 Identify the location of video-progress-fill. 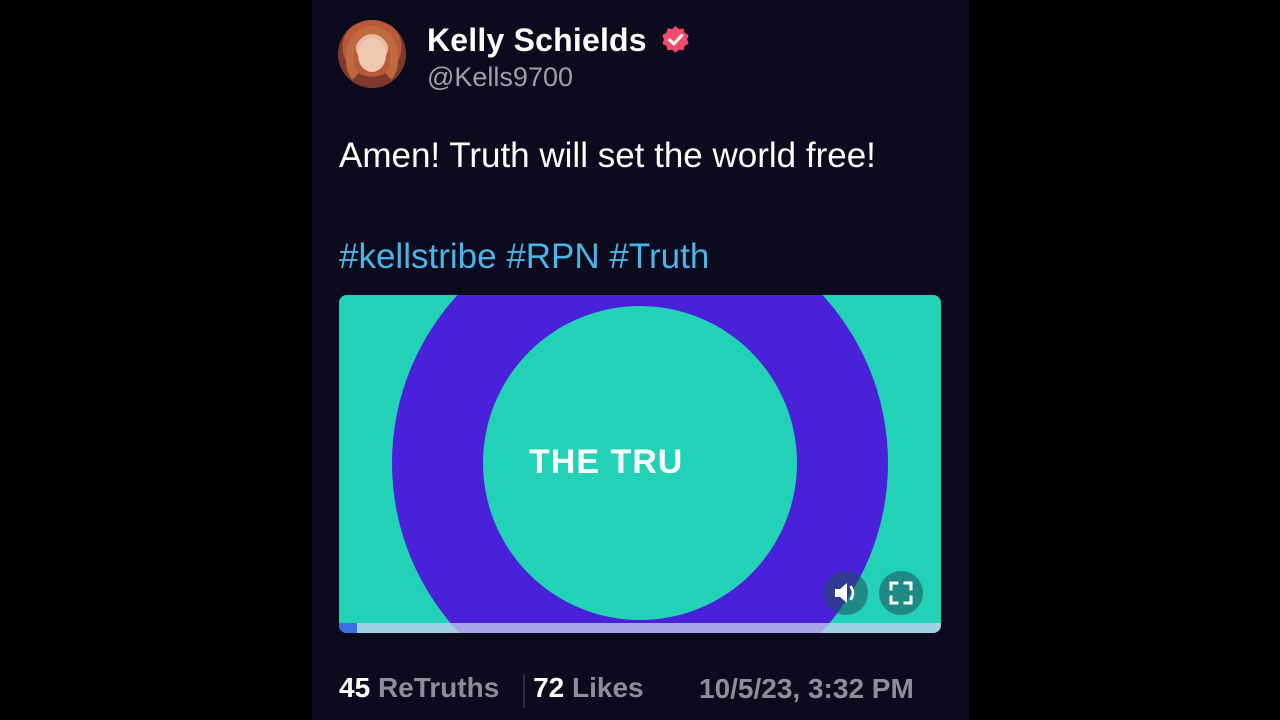
(348, 628).